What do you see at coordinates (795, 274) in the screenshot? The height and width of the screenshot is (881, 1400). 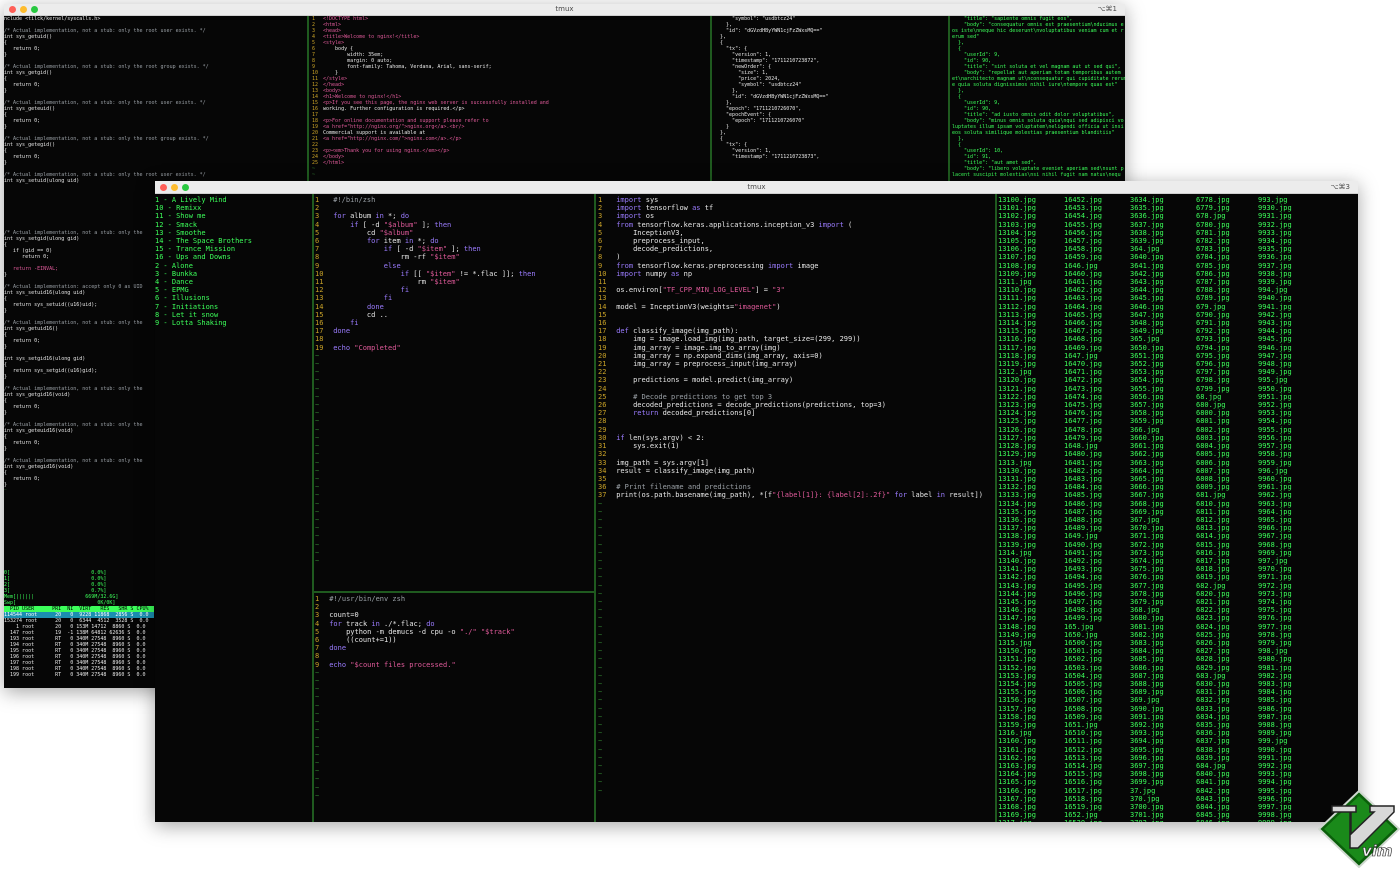 I see `code-line: 10 import numpy as np` at bounding box center [795, 274].